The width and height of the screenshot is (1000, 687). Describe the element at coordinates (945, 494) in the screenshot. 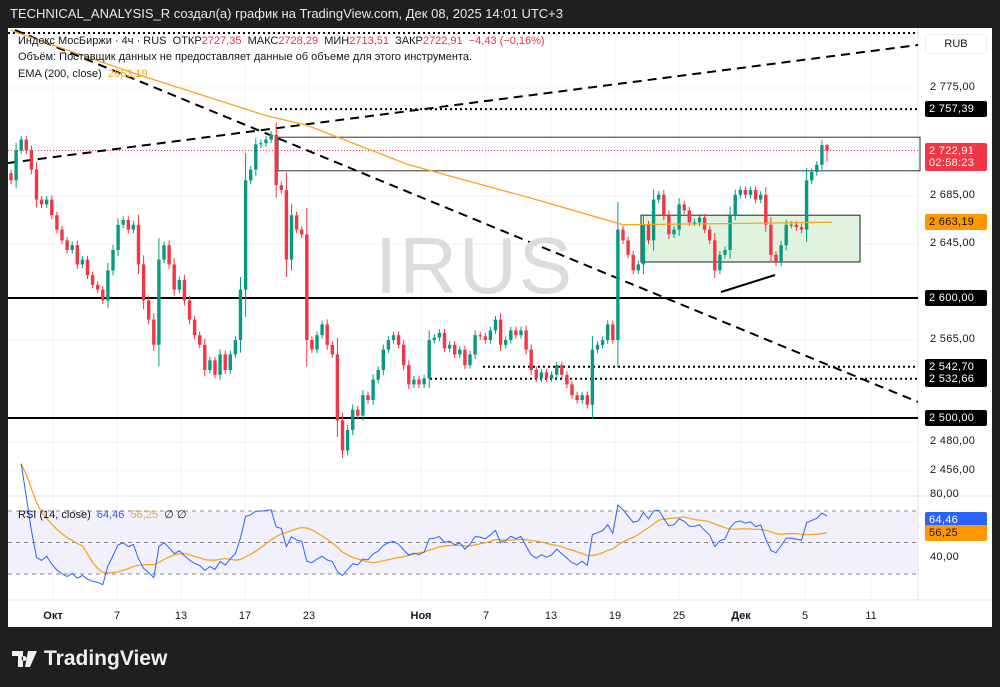

I see `rsi-axis-label: 80,00` at that location.